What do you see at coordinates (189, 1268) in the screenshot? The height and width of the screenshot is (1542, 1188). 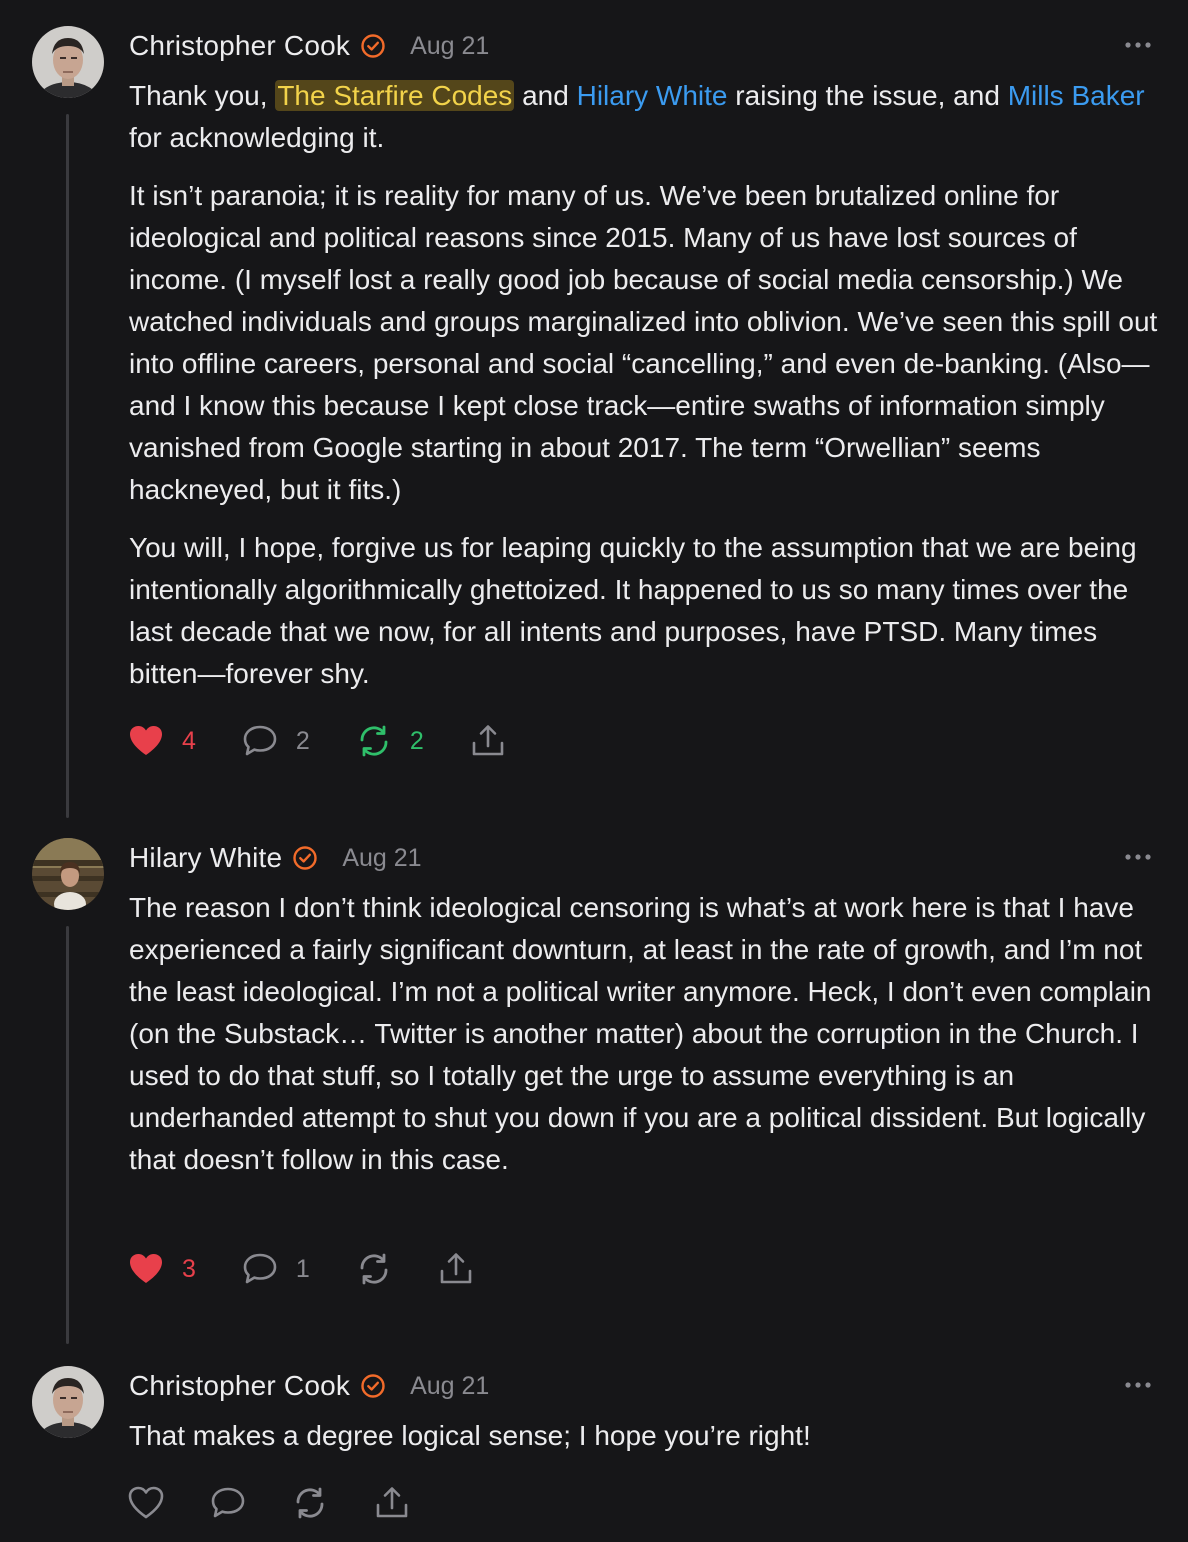 I see `like-count: 3` at bounding box center [189, 1268].